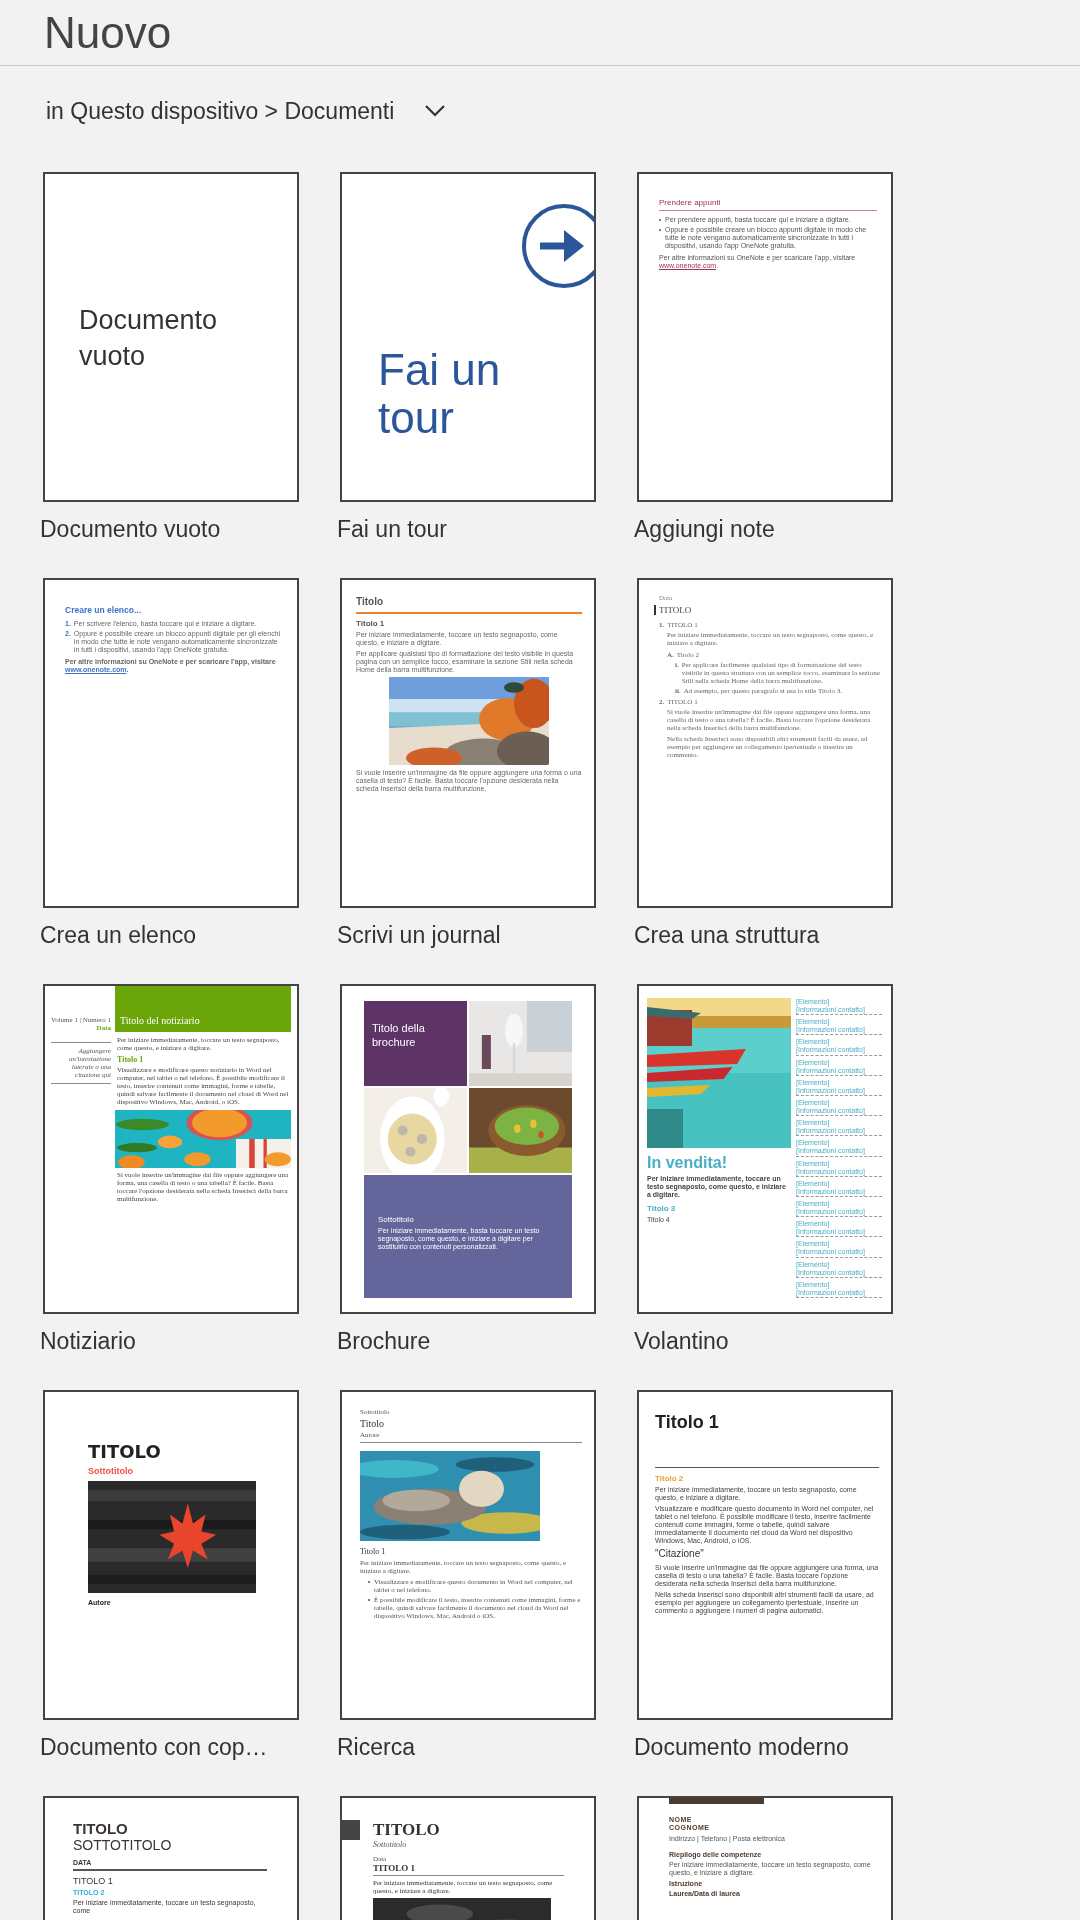  I want to click on template-label: Documento vuoto, so click(169, 529).